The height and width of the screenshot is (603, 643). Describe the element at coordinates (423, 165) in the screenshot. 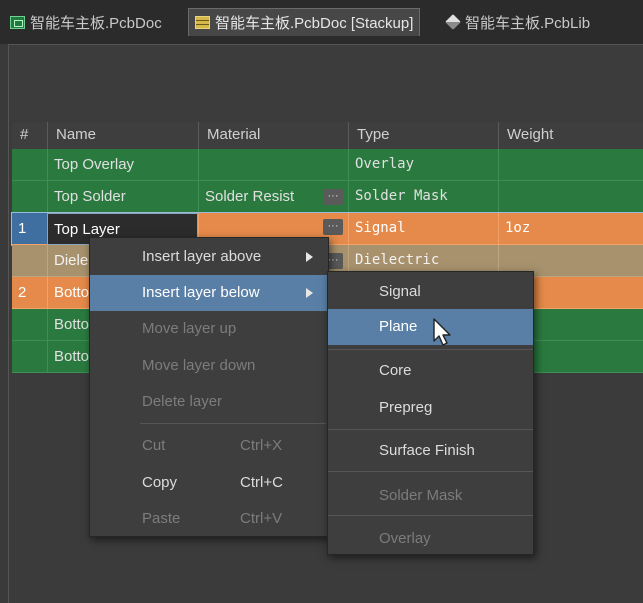

I see `layer-type-cell: Overlay` at that location.